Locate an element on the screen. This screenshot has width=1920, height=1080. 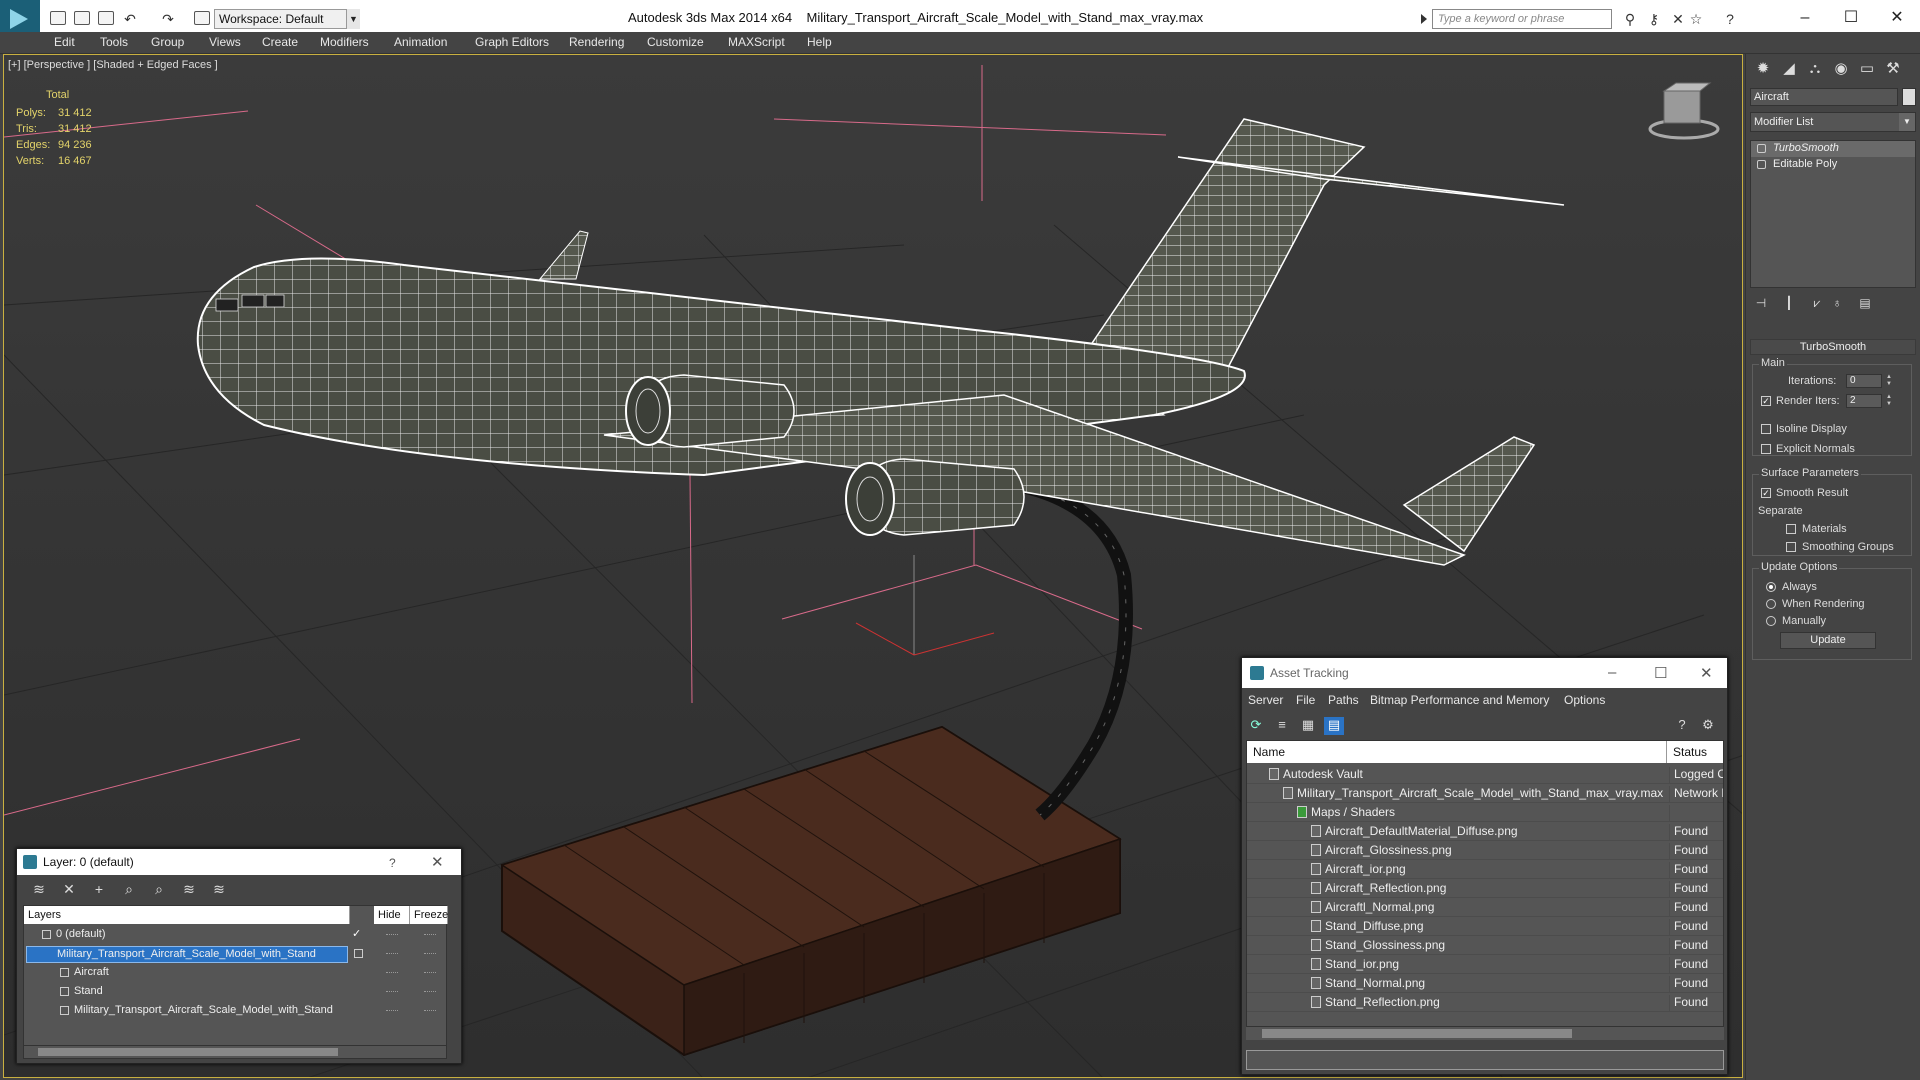
thumbnail-view-icon: ▦ is located at coordinates (1308, 726).